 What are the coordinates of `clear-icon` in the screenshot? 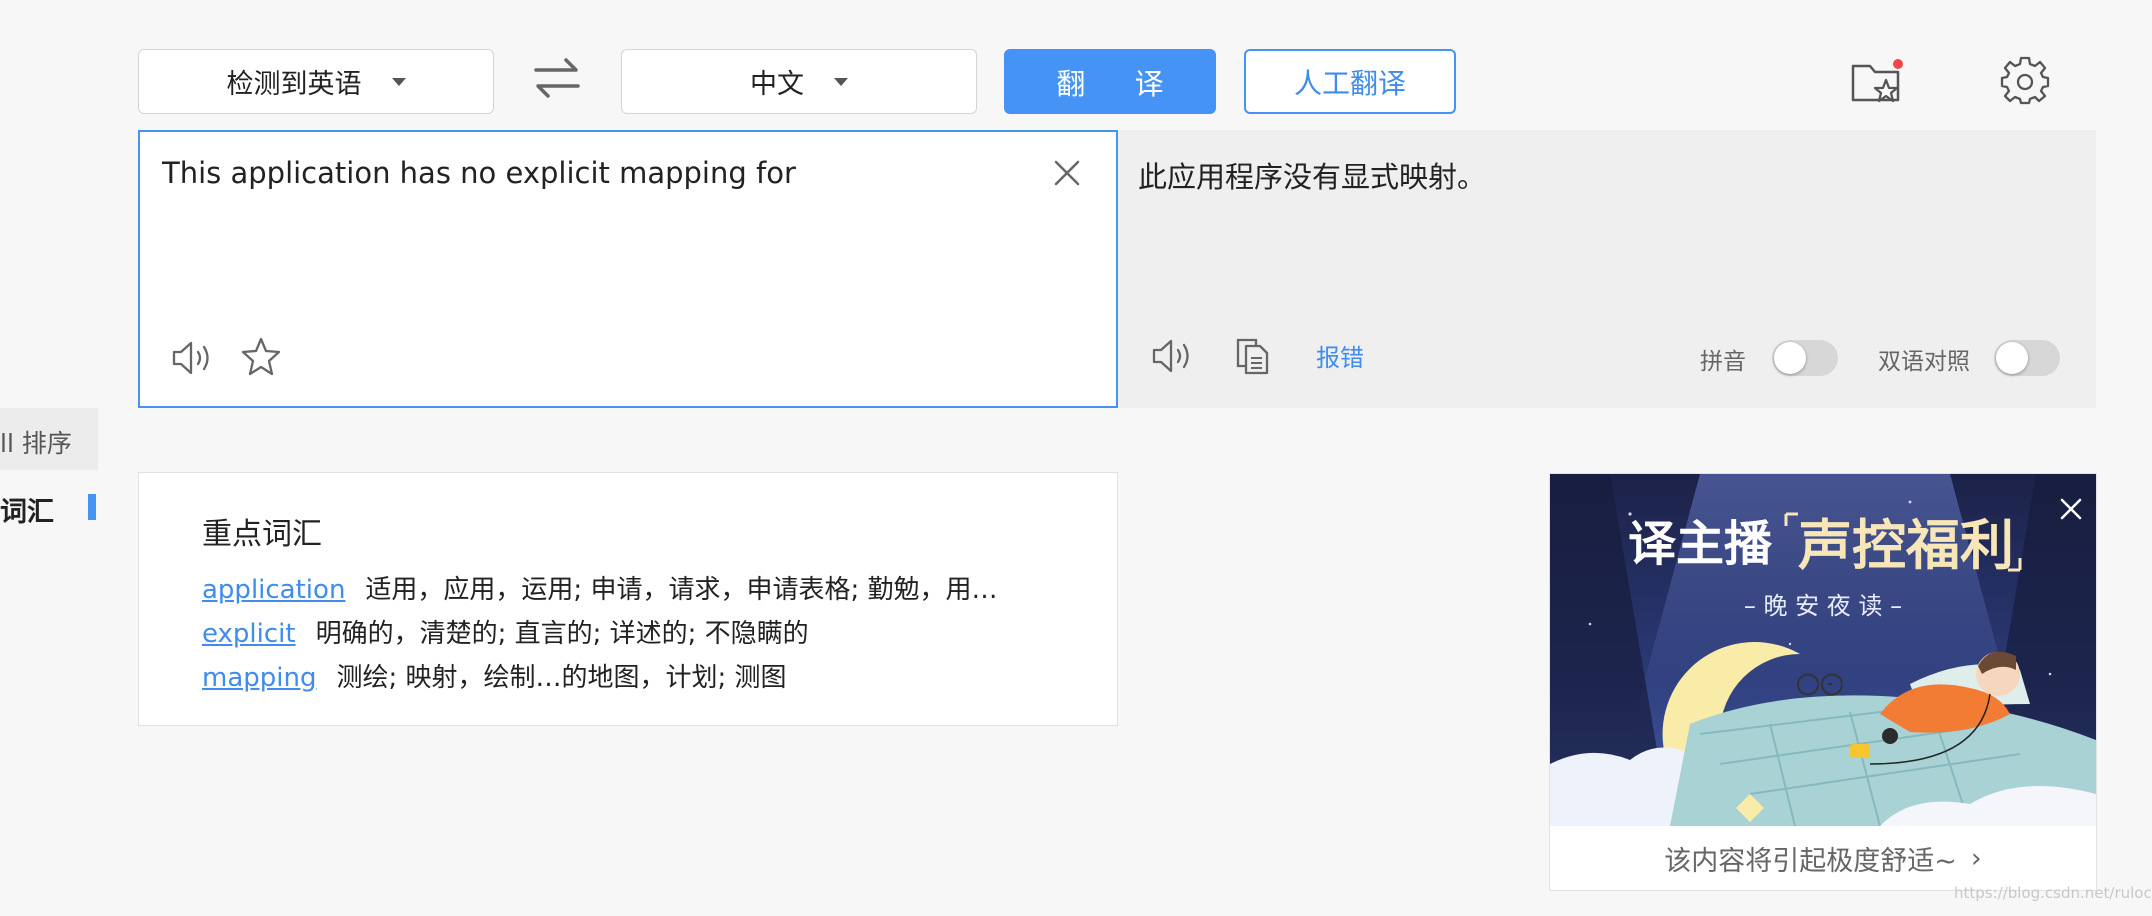 It's located at (1067, 173).